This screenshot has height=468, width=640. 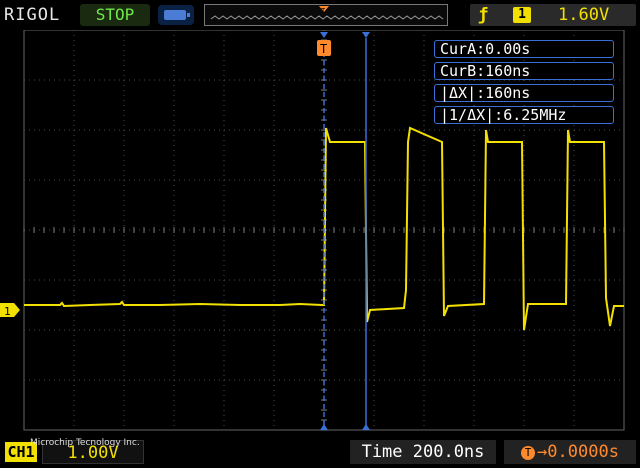 What do you see at coordinates (524, 71) in the screenshot?
I see `cursor-b-readout: CurB:160ns` at bounding box center [524, 71].